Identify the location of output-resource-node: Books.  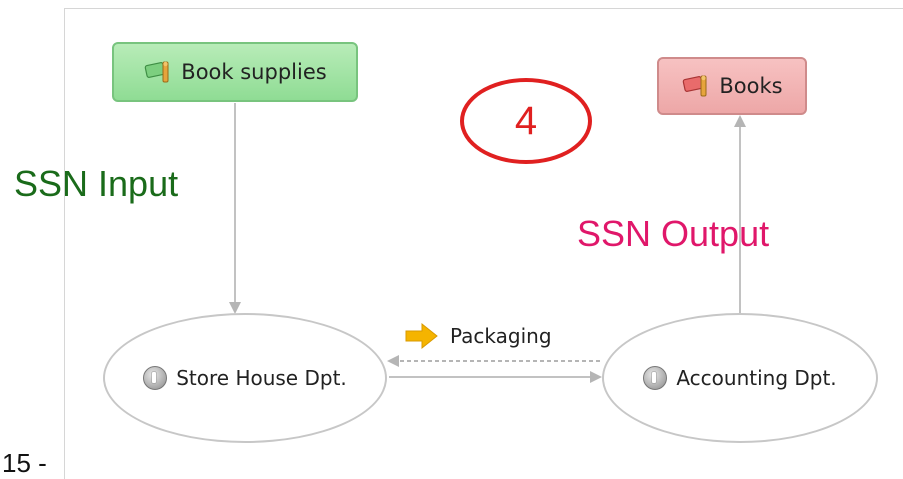
(732, 86).